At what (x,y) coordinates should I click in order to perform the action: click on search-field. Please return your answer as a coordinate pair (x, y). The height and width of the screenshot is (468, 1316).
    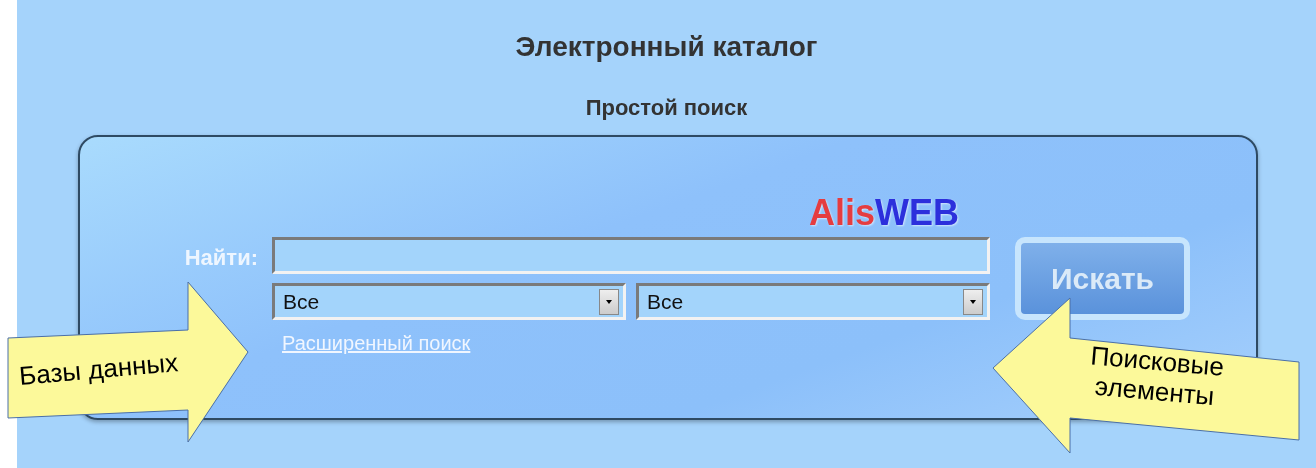
    Looking at the image, I should click on (631, 255).